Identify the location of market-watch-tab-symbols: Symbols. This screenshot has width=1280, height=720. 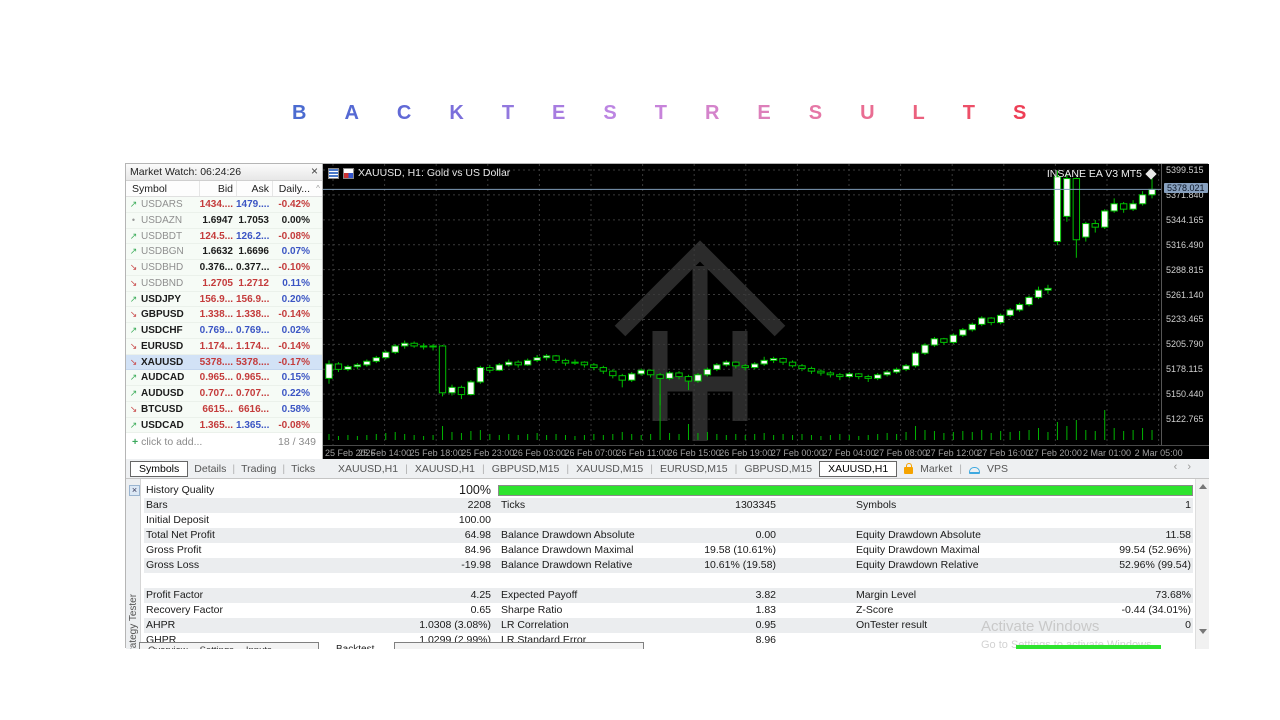
(159, 469).